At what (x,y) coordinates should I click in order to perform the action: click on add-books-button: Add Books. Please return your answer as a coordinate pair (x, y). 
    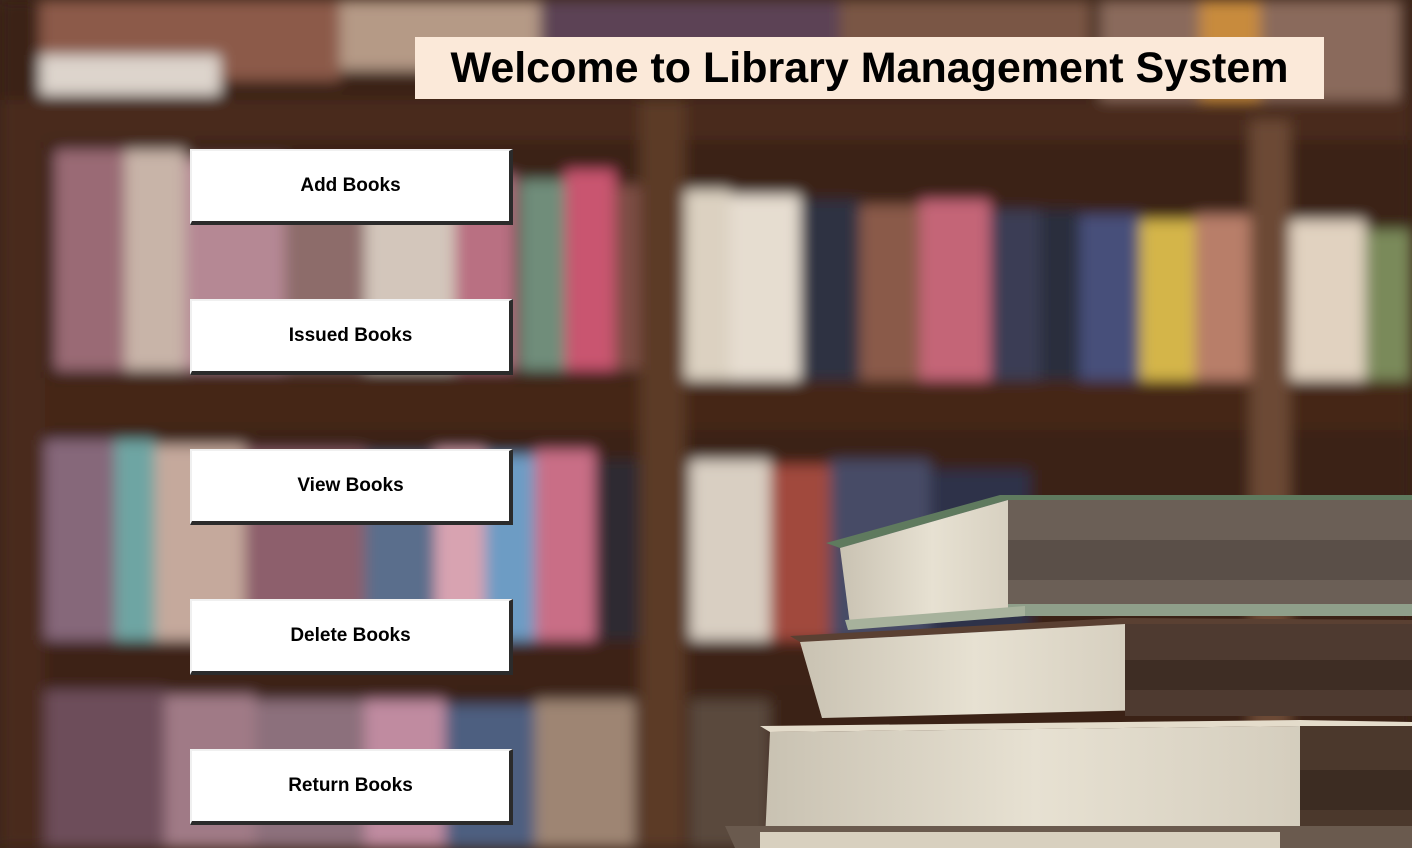
    Looking at the image, I should click on (351, 187).